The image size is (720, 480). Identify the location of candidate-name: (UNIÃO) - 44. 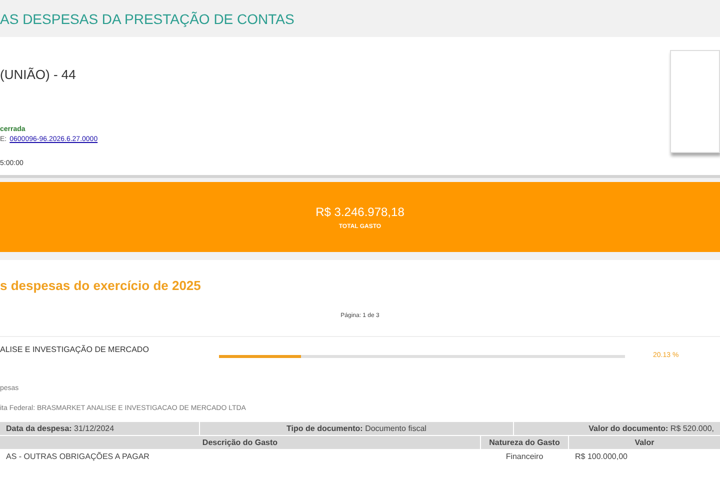
(38, 74).